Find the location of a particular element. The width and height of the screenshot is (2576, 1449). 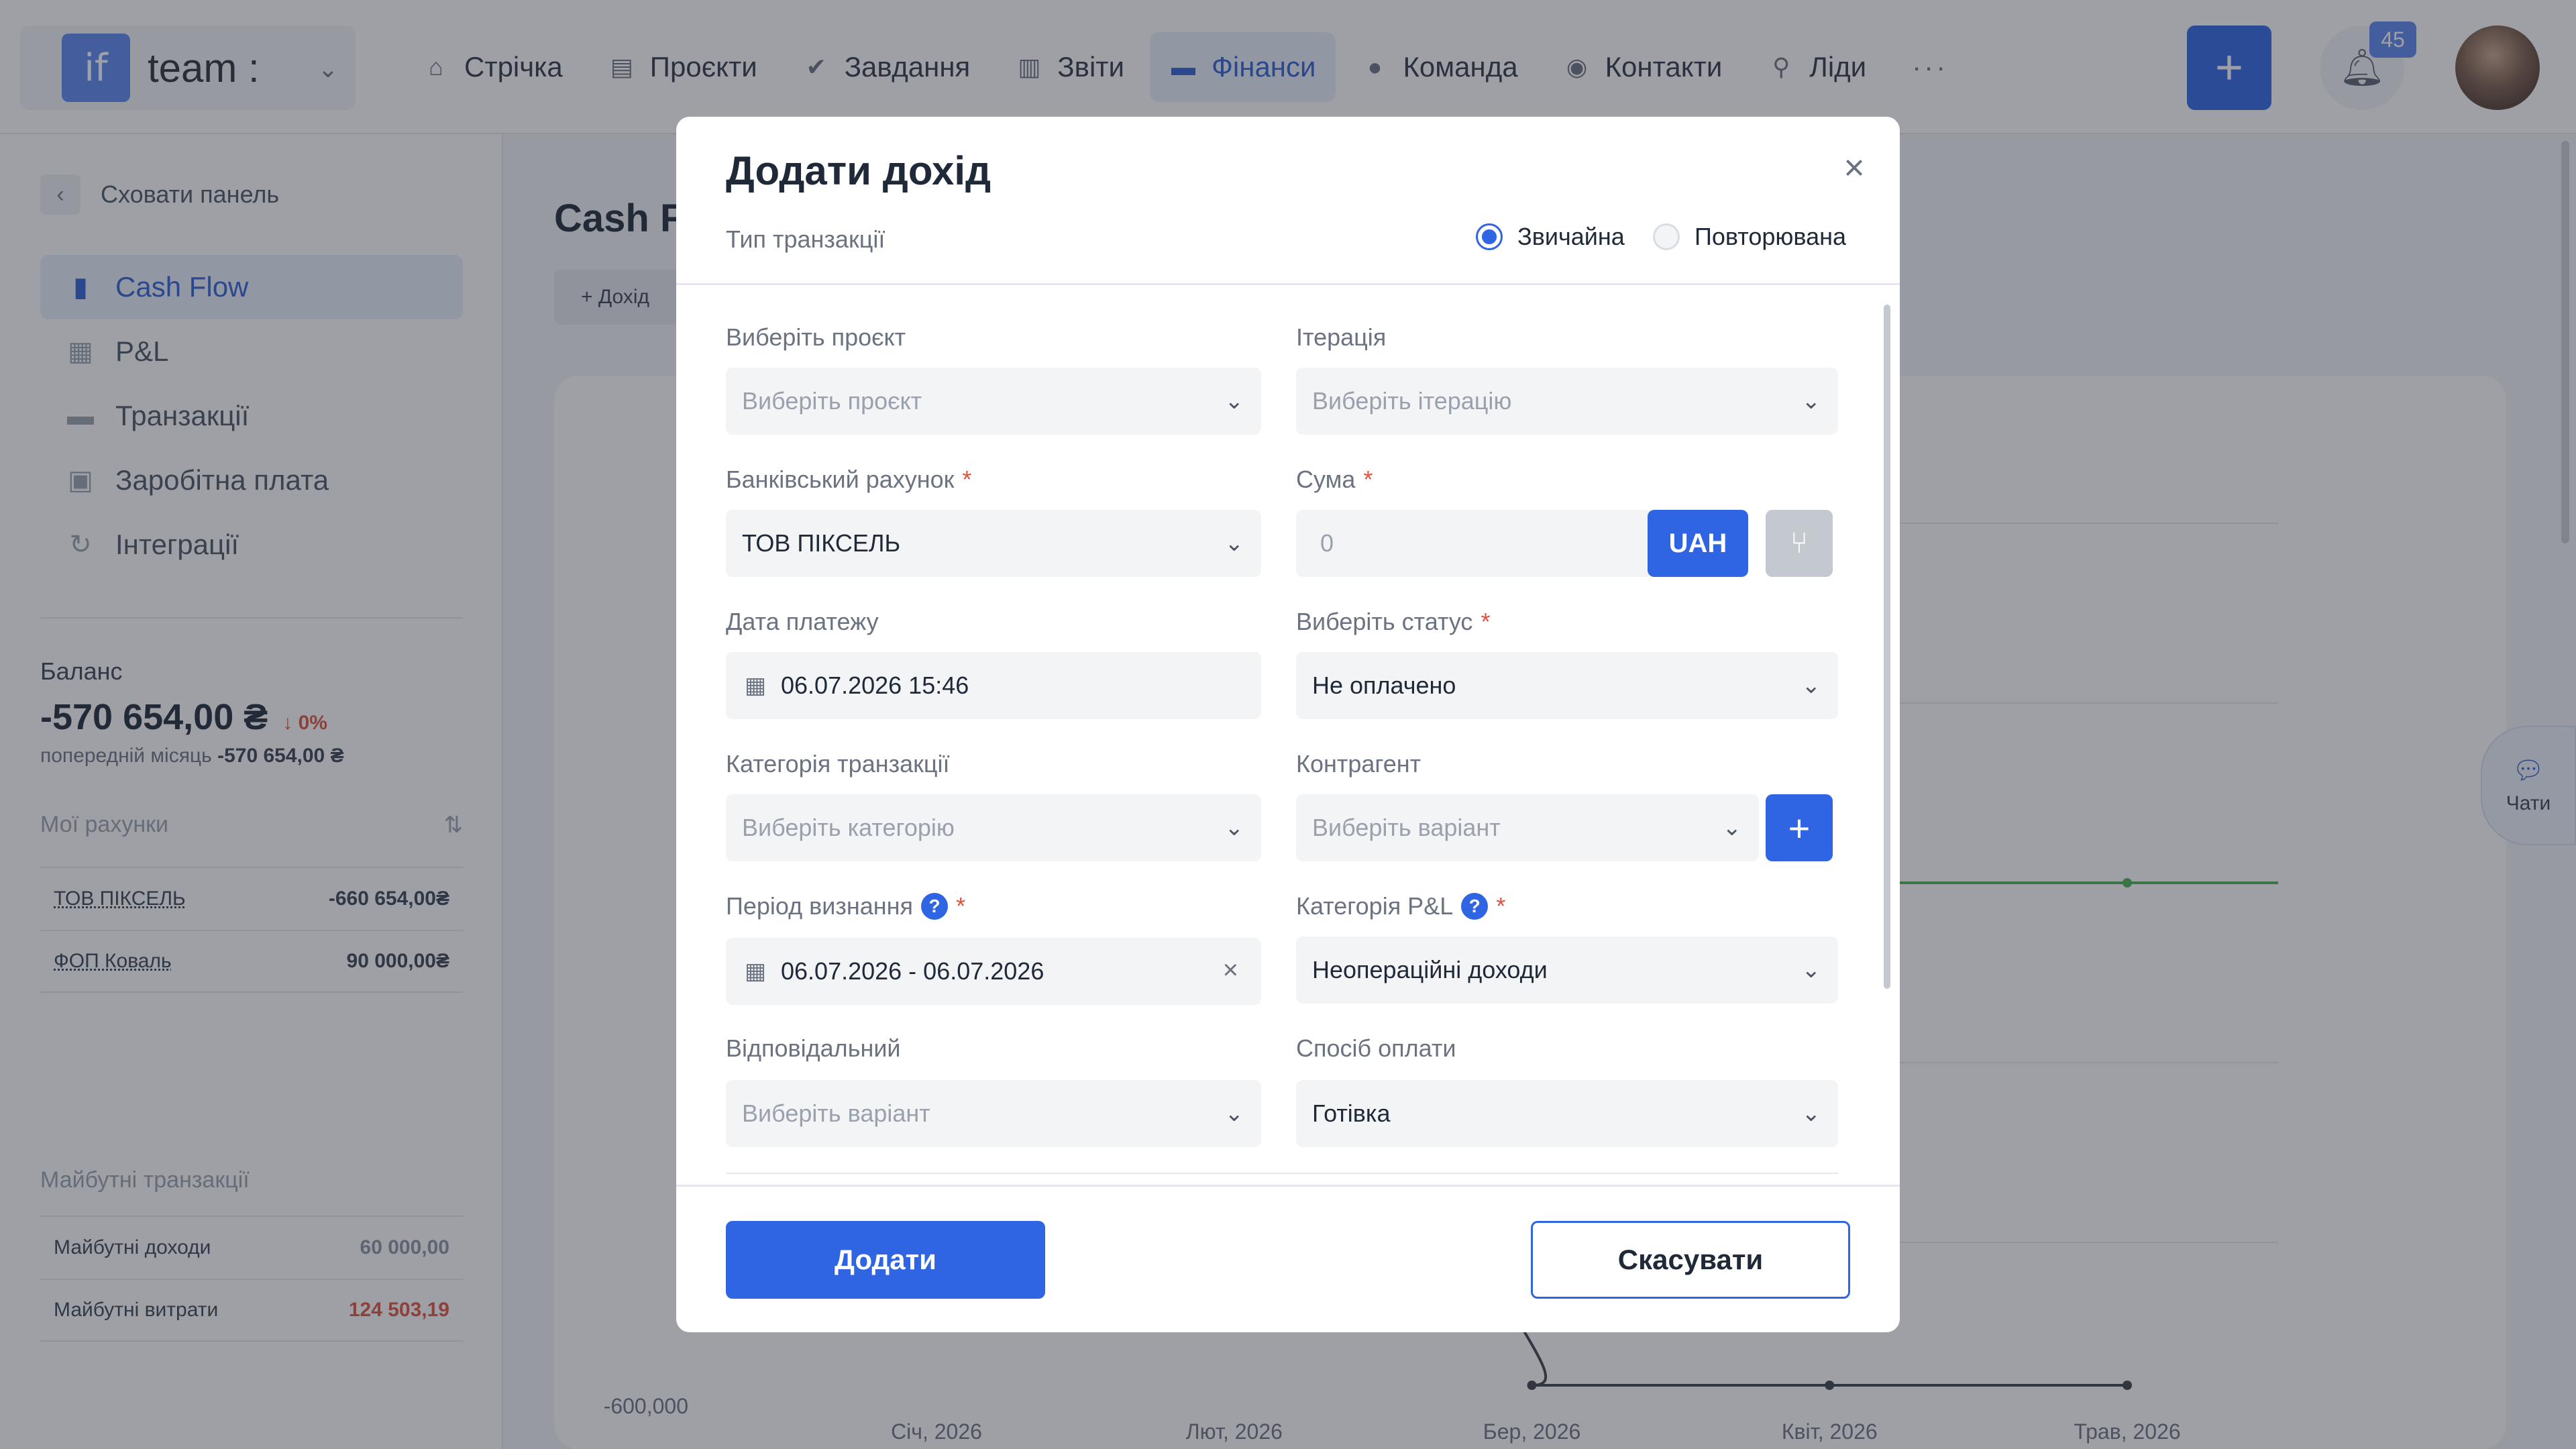

radio-recurring: Повторювана is located at coordinates (1749, 237).